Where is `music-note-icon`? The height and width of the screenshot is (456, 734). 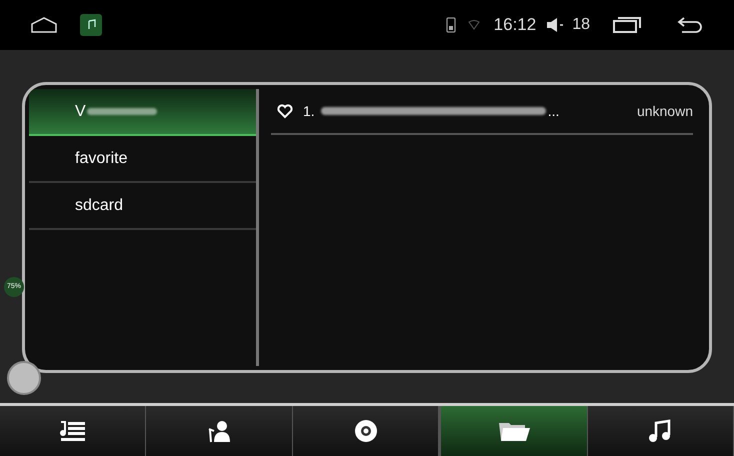 music-note-icon is located at coordinates (660, 431).